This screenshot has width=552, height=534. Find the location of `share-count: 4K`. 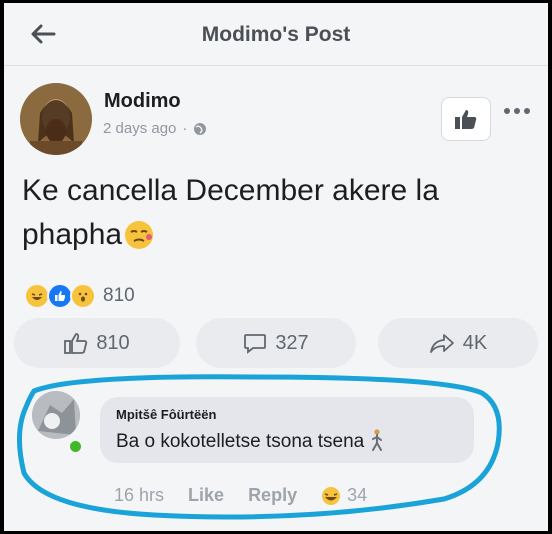

share-count: 4K is located at coordinates (475, 342).